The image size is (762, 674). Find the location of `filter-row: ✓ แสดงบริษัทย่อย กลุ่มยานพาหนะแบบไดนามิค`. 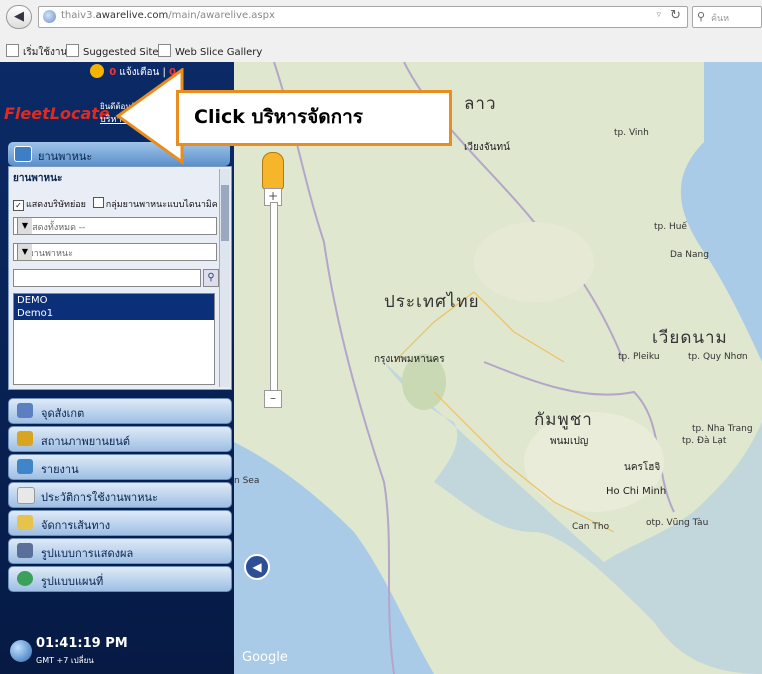

filter-row: ✓ แสดงบริษัทย่อย กลุ่มยานพาหนะแบบไดนามิค is located at coordinates (115, 204).